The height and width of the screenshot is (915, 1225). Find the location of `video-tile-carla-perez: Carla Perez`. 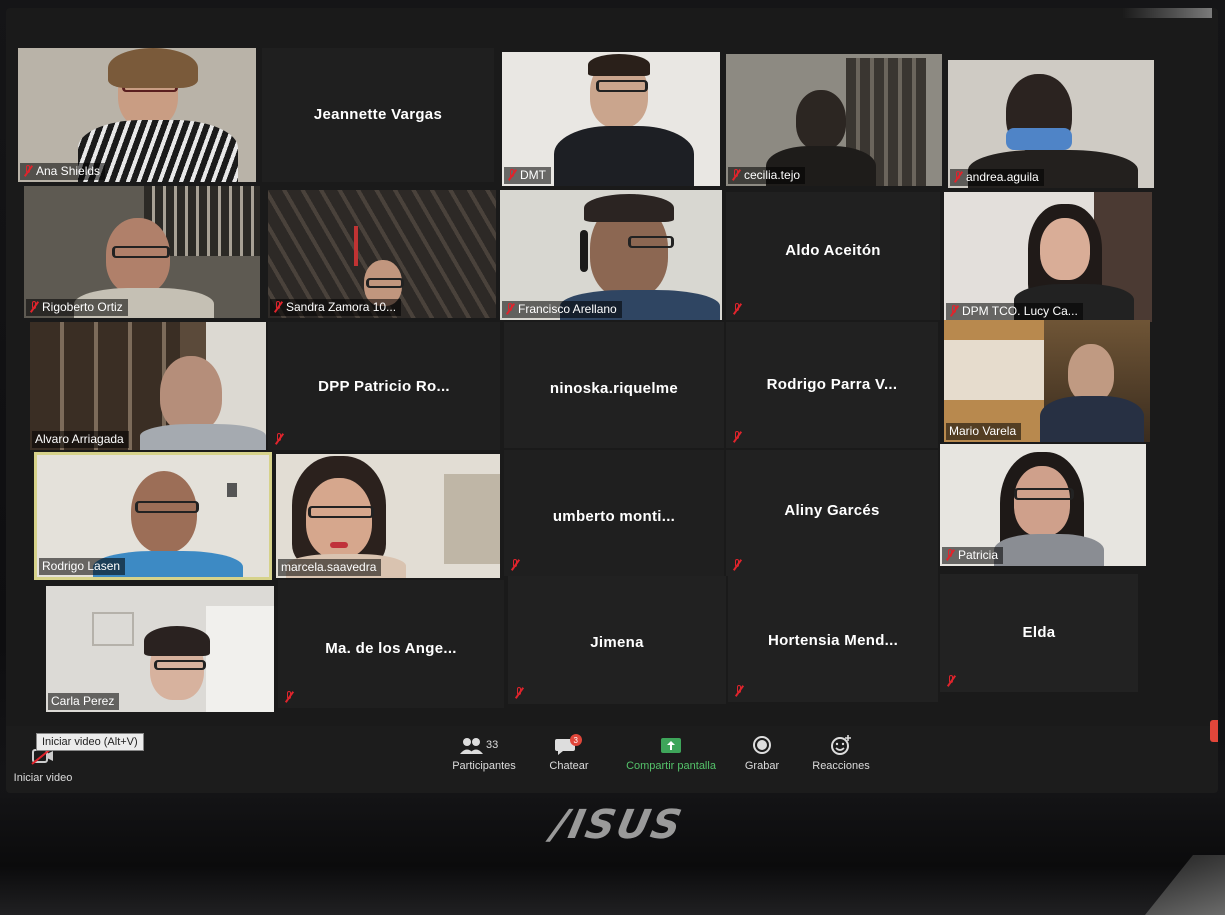

video-tile-carla-perez: Carla Perez is located at coordinates (160, 649).